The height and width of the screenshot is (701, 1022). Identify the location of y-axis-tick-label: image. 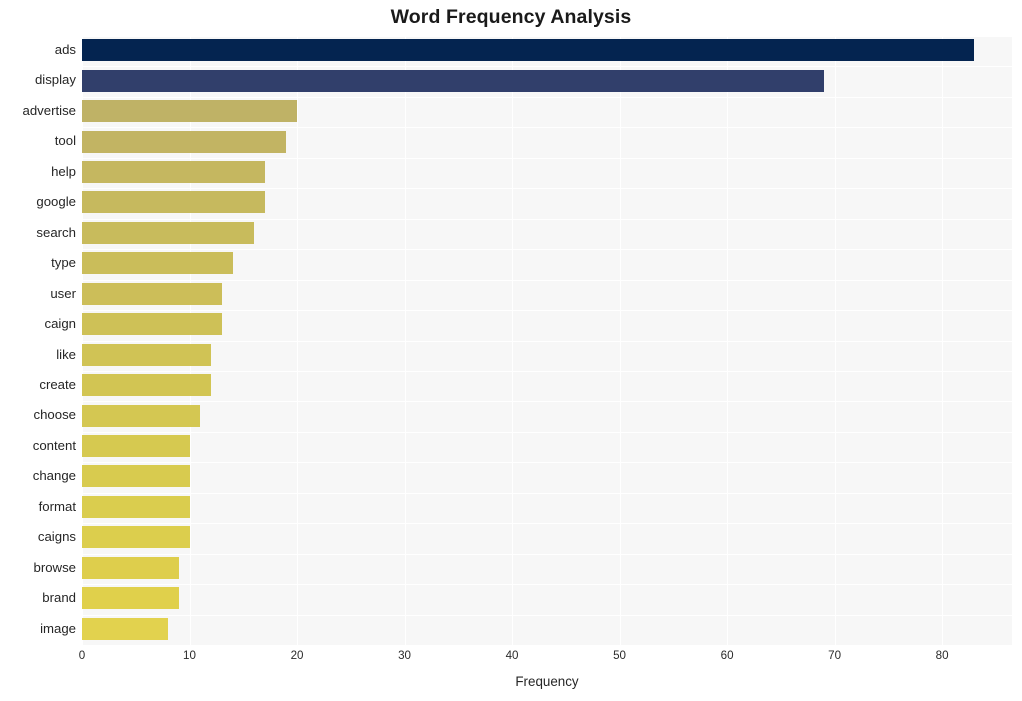
(58, 628).